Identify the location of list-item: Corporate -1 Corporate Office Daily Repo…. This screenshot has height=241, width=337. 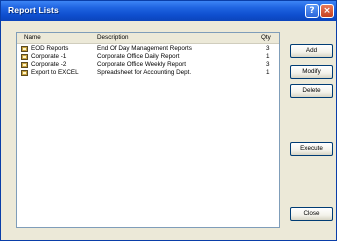
(148, 57).